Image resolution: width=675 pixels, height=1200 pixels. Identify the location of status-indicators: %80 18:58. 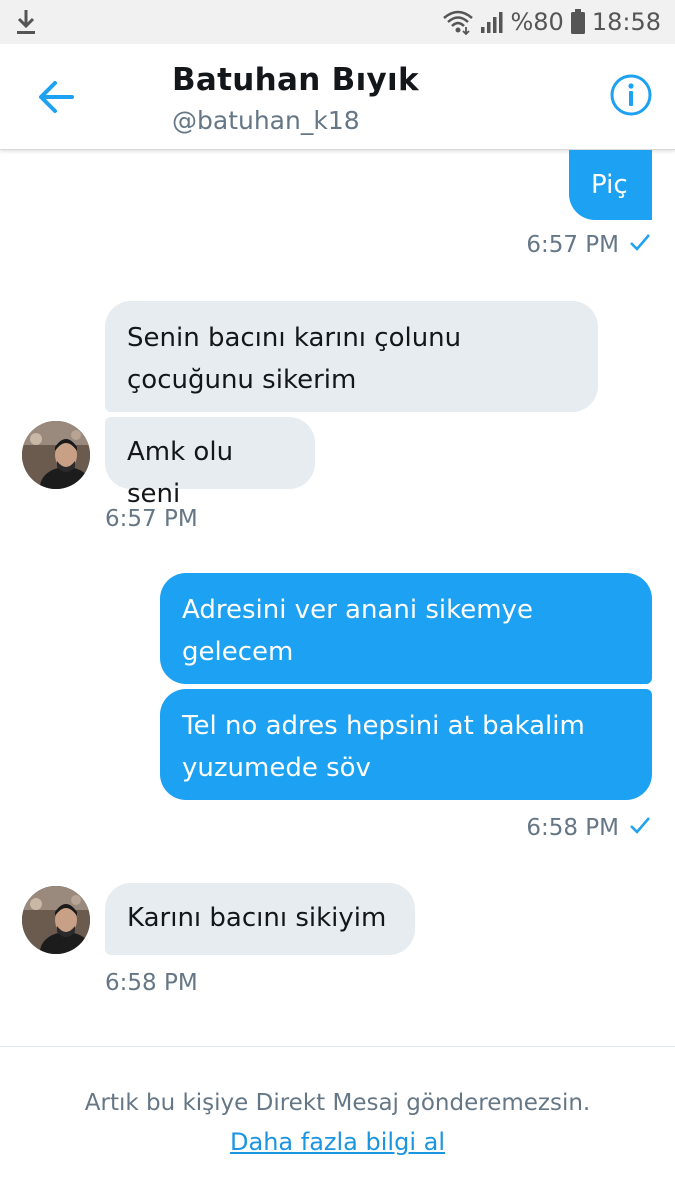
(551, 22).